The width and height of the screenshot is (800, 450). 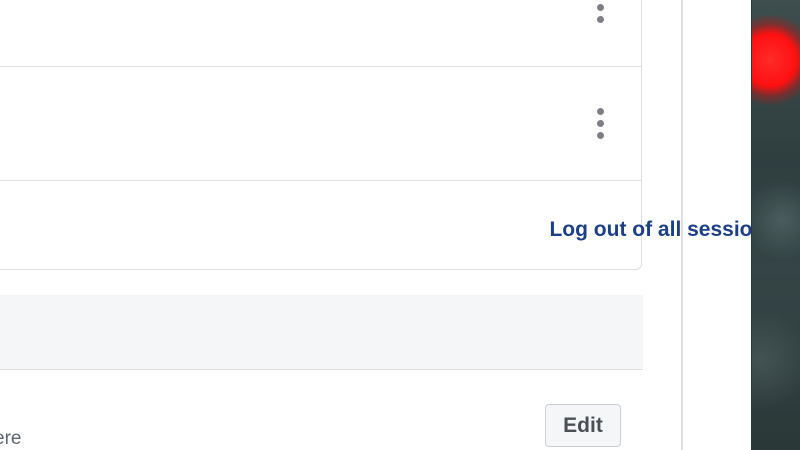 I want to click on background-photo, so click(x=775, y=225).